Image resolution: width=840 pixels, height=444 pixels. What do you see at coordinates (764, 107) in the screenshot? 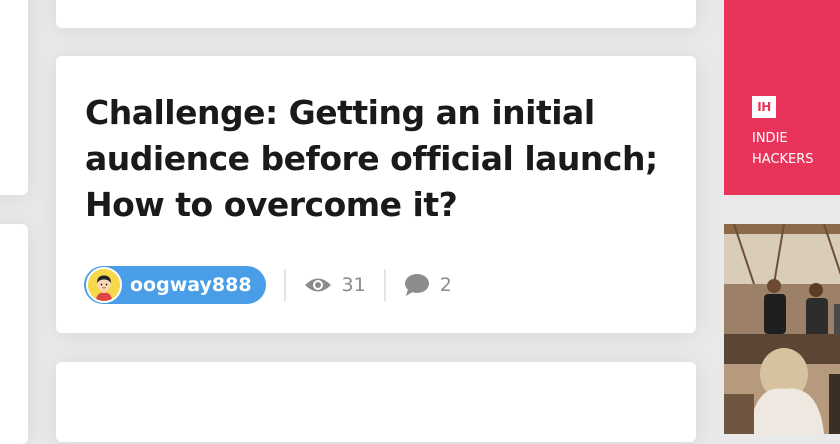
I see `indie-hackers-logo: IH` at bounding box center [764, 107].